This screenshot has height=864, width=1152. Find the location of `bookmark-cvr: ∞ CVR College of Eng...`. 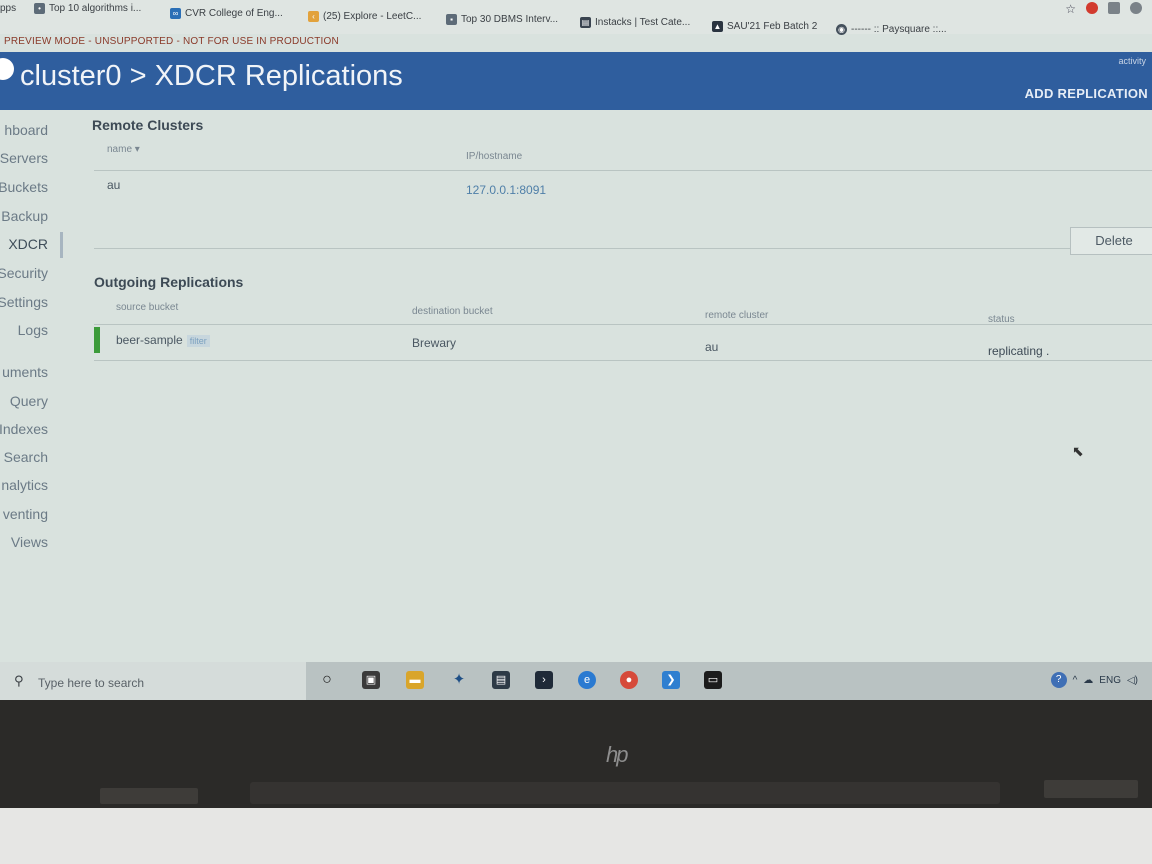

bookmark-cvr: ∞ CVR College of Eng... is located at coordinates (226, 13).